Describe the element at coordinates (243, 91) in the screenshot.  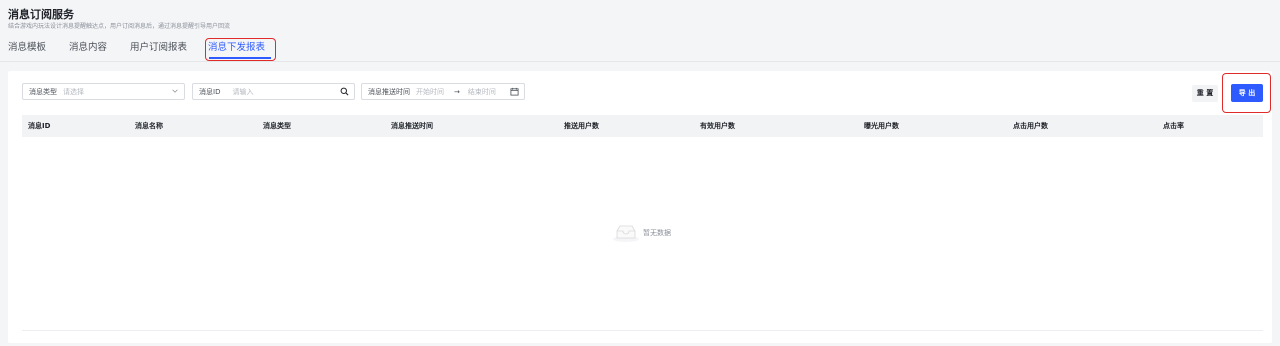
I see `message-id-placeholder: 请输入` at that location.